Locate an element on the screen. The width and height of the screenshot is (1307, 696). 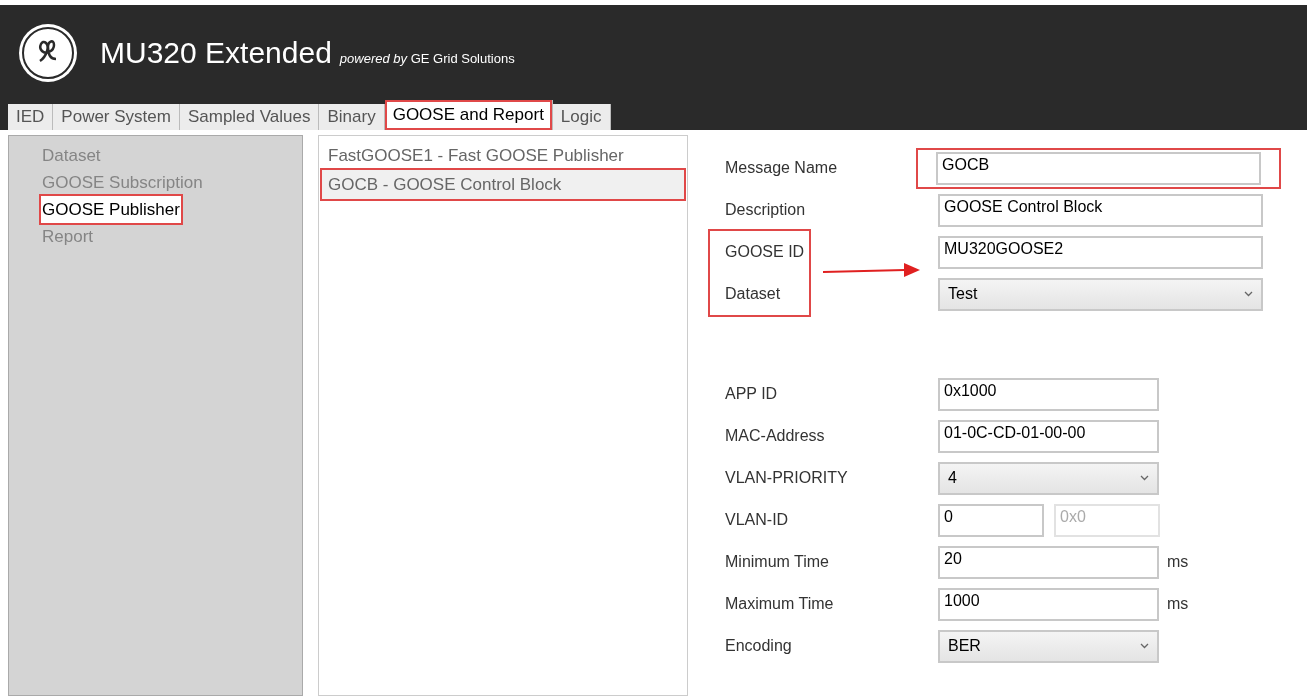
logo-icon is located at coordinates (48, 52).